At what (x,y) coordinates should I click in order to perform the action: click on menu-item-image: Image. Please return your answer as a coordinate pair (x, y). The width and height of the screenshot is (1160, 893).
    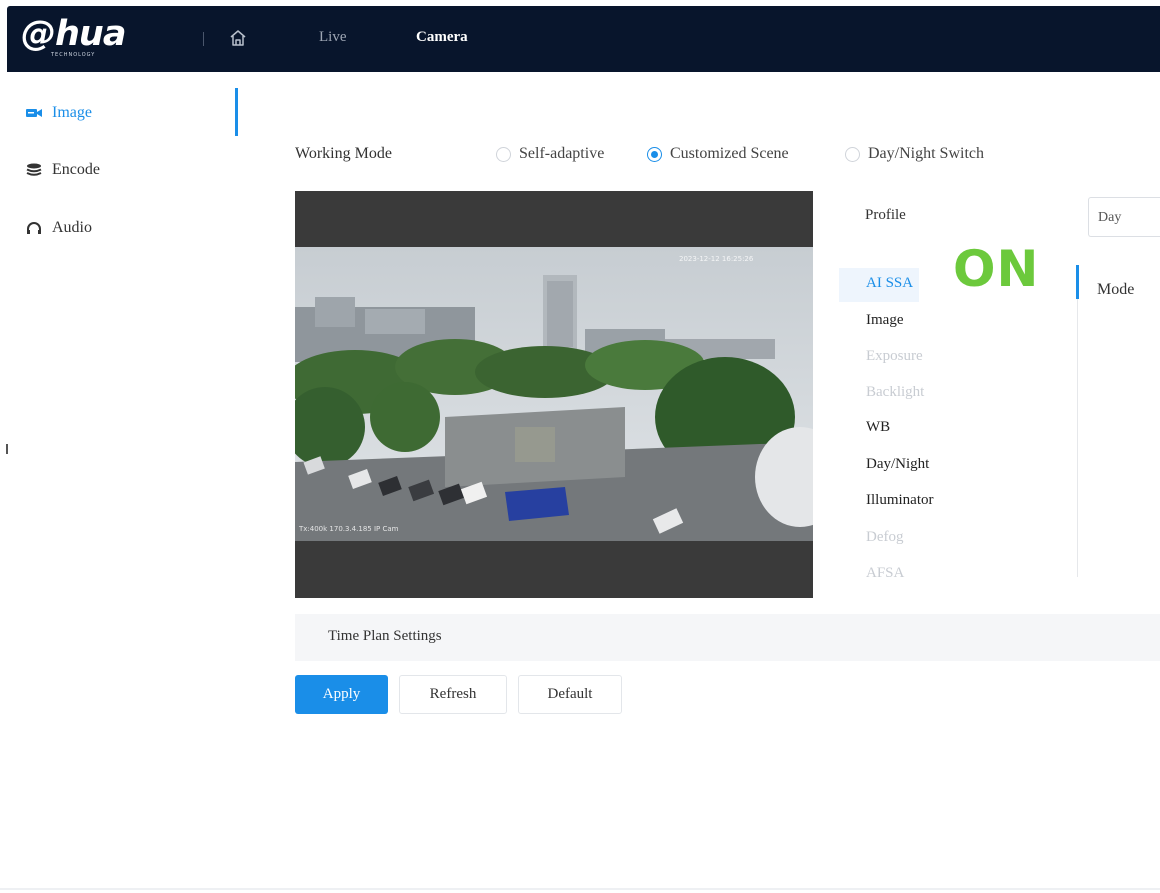
    Looking at the image, I should click on (884, 320).